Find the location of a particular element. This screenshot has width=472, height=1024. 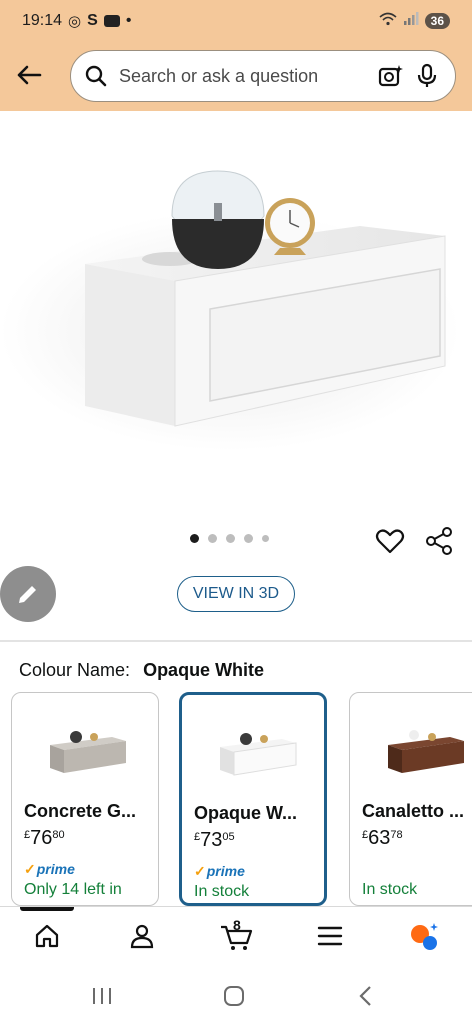

cart-count: 8 is located at coordinates (237, 925).